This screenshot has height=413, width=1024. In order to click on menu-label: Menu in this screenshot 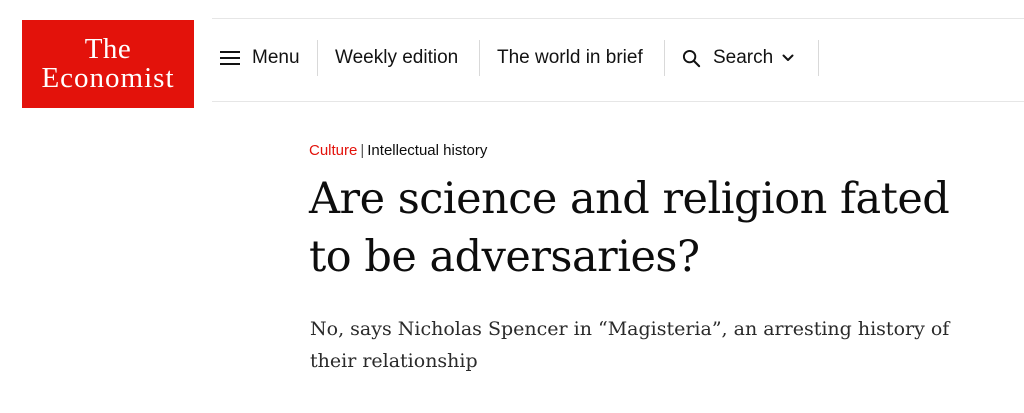, I will do `click(276, 57)`.